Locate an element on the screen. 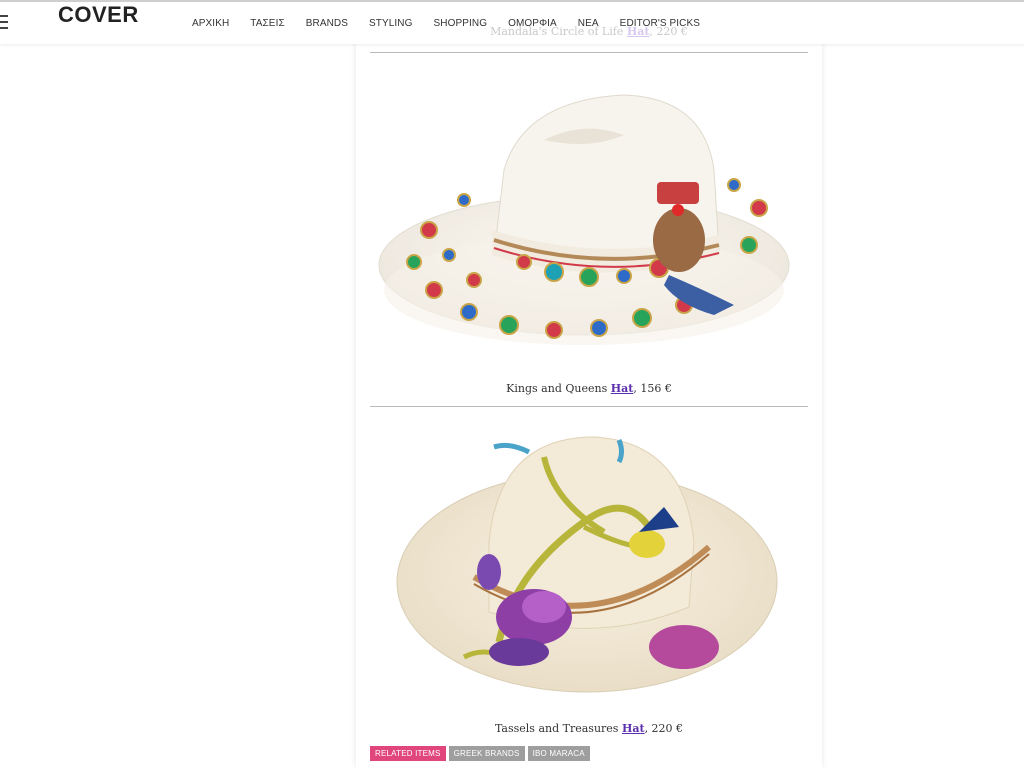 This screenshot has height=768, width=1024. item-caption-mandala: Mandala's Circle of Life Hat, 220 € is located at coordinates (589, 31).